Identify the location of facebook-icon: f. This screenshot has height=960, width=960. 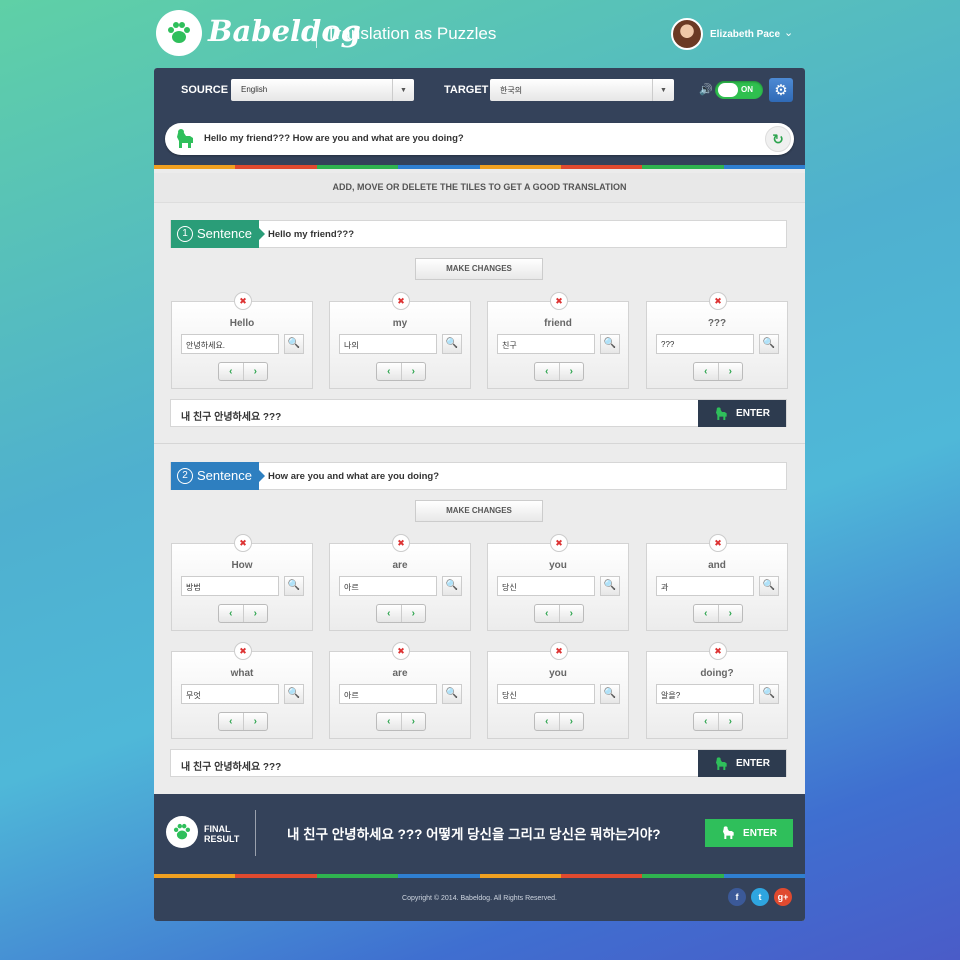
(737, 897).